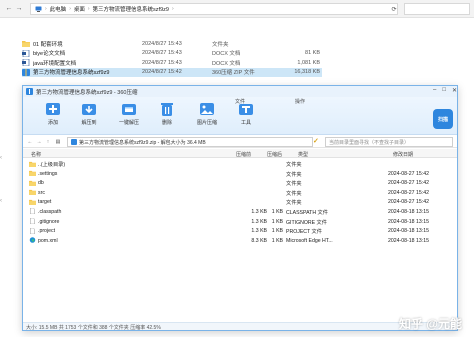 The image size is (474, 337). What do you see at coordinates (369, 142) in the screenshot?
I see `zip-search-placeholder: 当前目录里面寻找（不查找子目录）` at bounding box center [369, 142].